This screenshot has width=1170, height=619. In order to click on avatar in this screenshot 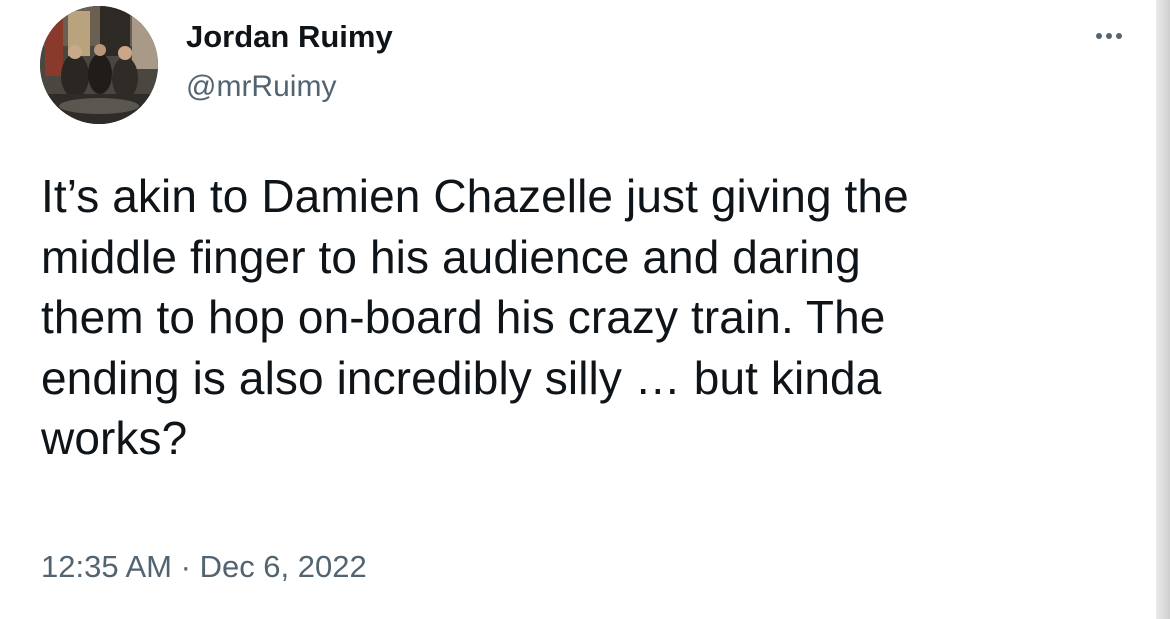, I will do `click(99, 65)`.